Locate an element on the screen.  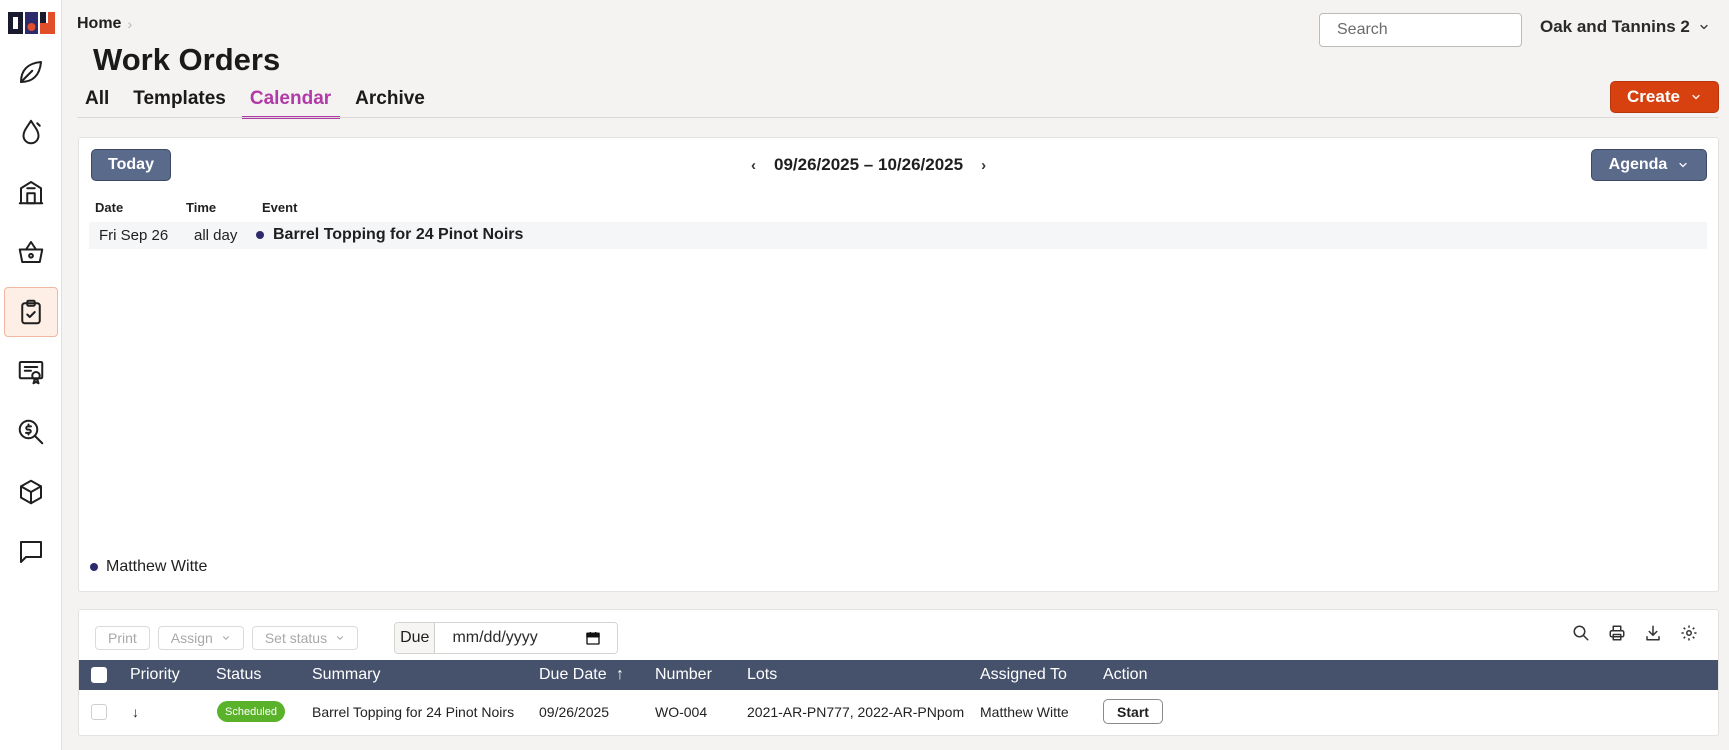
cell-lots: 2021-AR-PN777, 2022-AR-PNpom is located at coordinates (856, 712).